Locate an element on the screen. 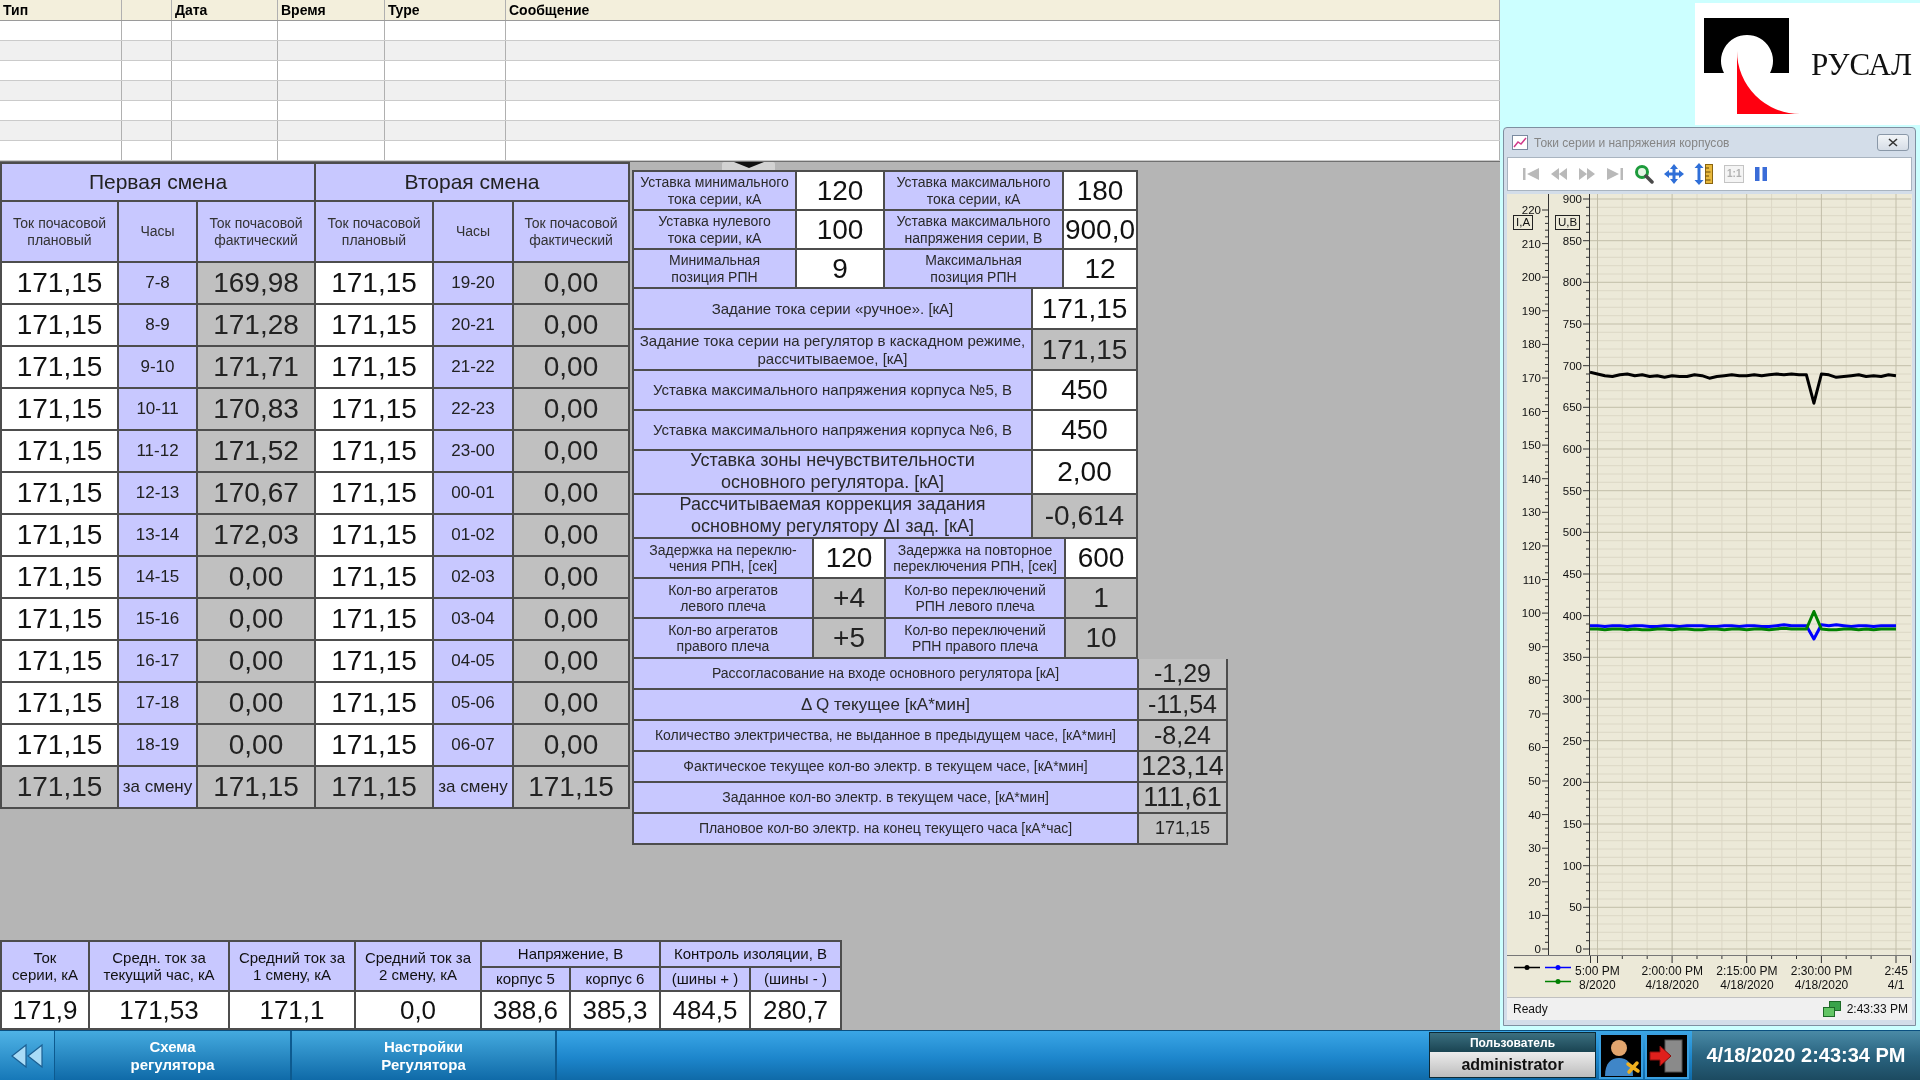 The height and width of the screenshot is (1080, 1920). nav-button: Настройки Регулятора is located at coordinates (424, 1055).